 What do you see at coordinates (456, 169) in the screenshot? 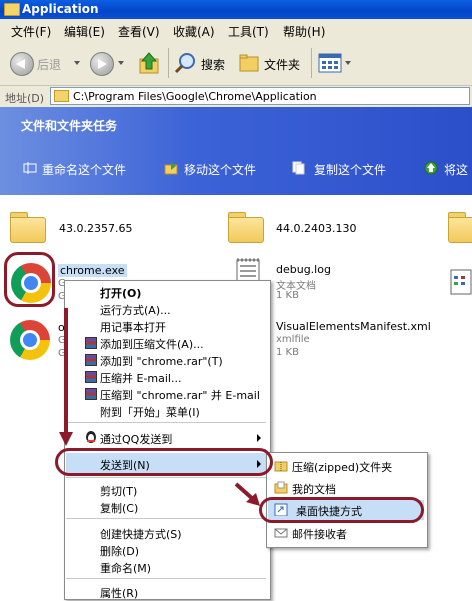
I see `task-publish: 将这` at bounding box center [456, 169].